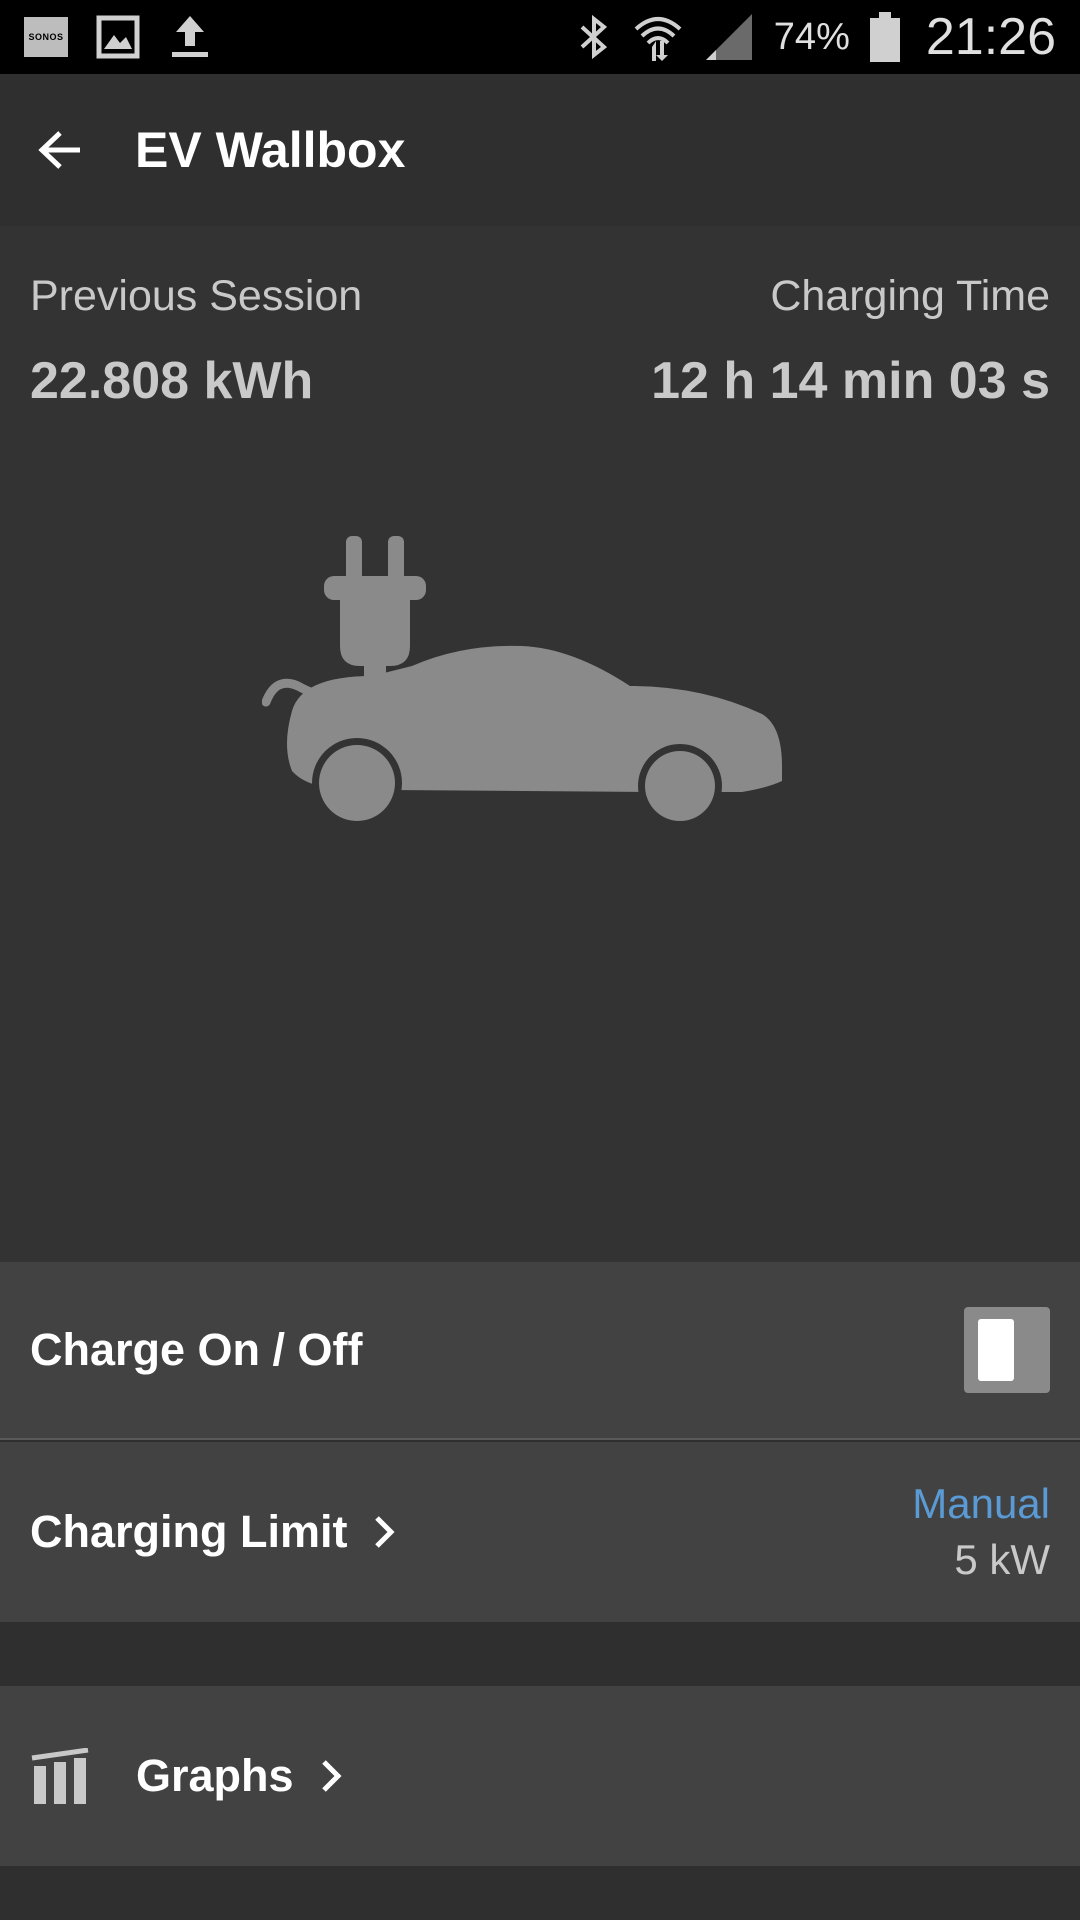  What do you see at coordinates (540, 1776) in the screenshot?
I see `graphs-row: Graphs` at bounding box center [540, 1776].